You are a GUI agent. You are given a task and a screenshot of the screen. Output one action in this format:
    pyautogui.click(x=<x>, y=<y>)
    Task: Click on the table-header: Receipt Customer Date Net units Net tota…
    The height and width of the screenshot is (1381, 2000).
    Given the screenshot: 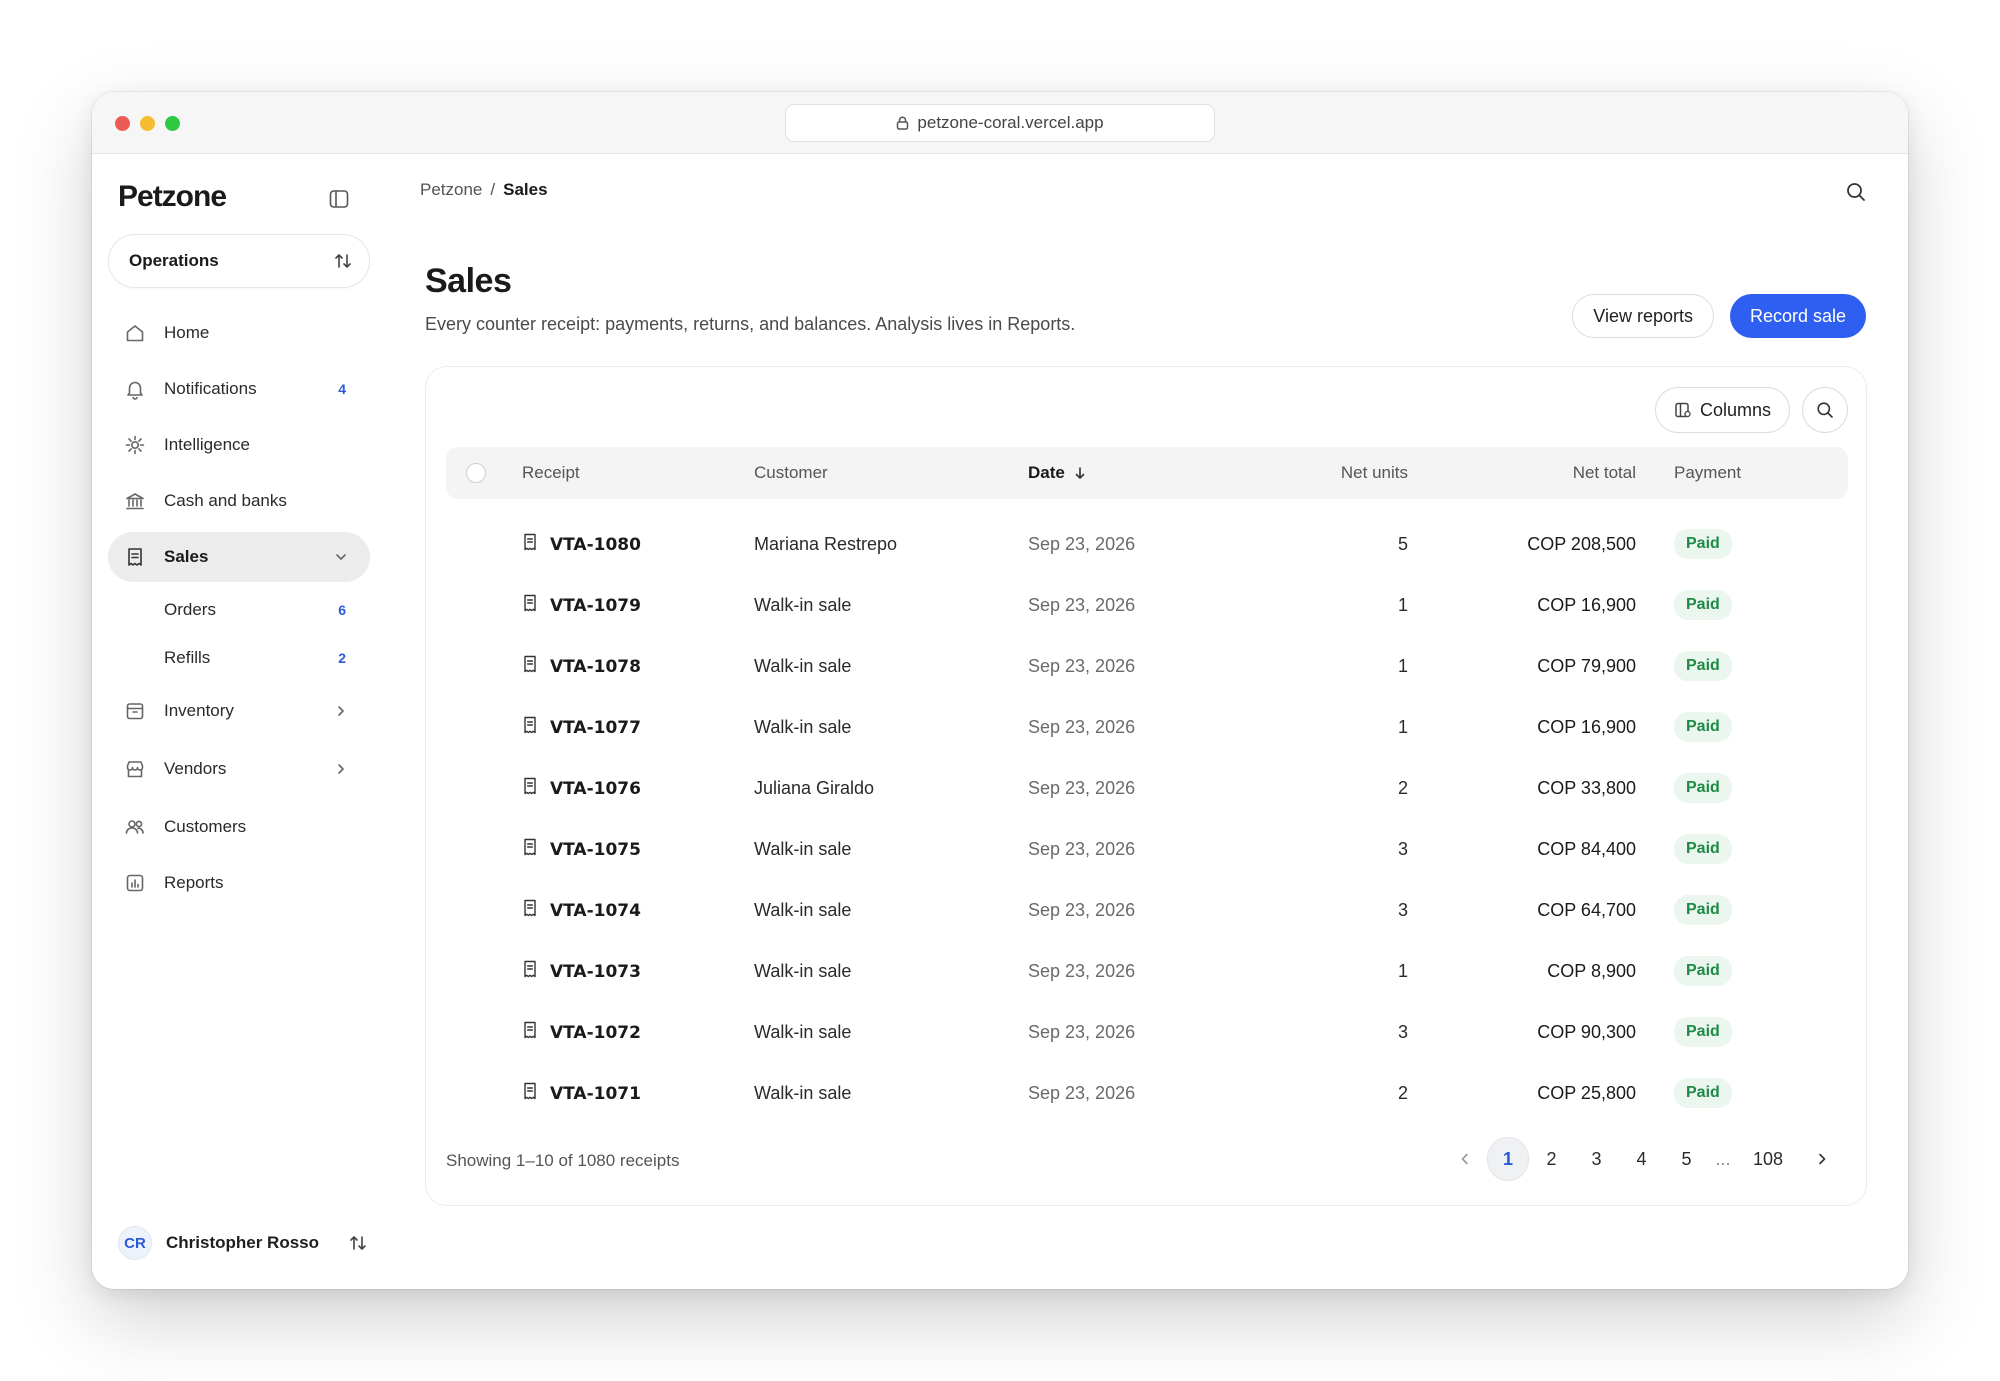 What is the action you would take?
    pyautogui.click(x=1147, y=473)
    